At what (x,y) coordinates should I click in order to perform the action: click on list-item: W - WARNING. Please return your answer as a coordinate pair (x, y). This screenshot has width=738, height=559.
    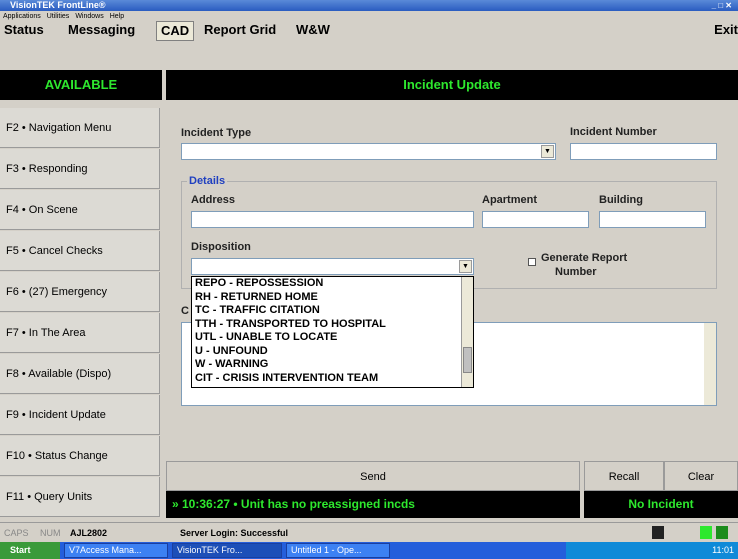
    Looking at the image, I should click on (332, 365).